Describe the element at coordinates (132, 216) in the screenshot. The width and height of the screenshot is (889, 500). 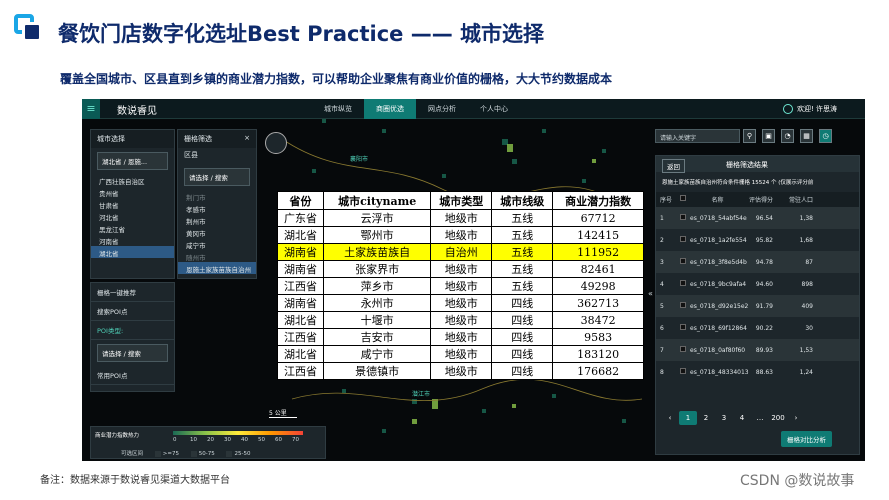
I see `province-item: 河北省` at that location.